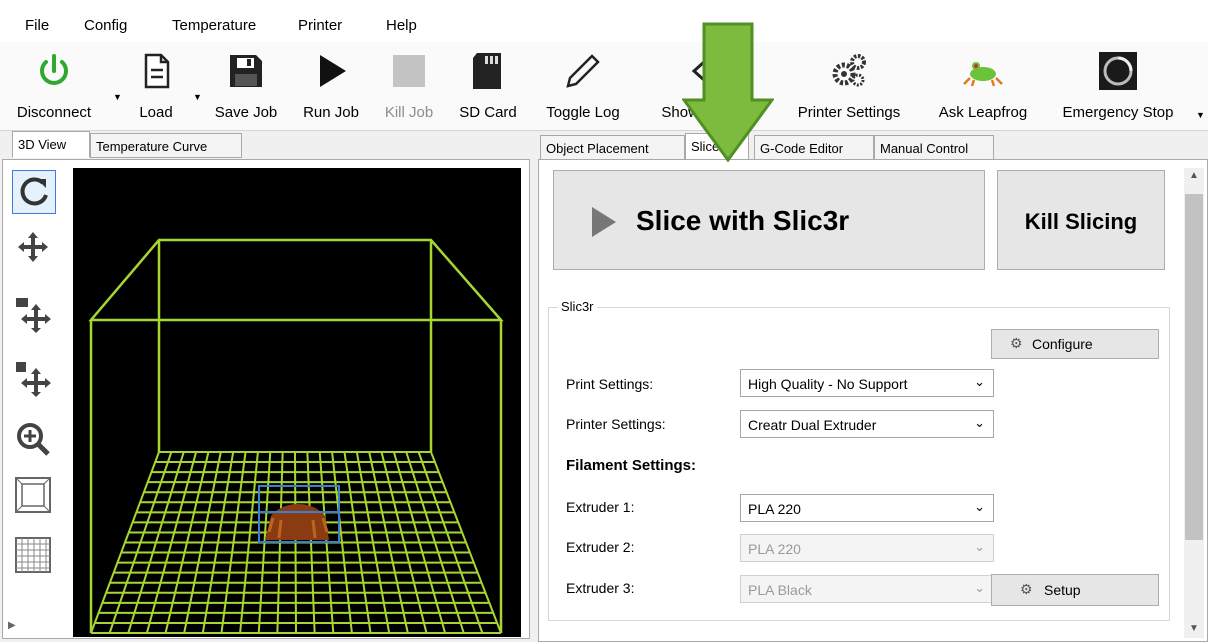  I want to click on load-button: Load, so click(156, 86).